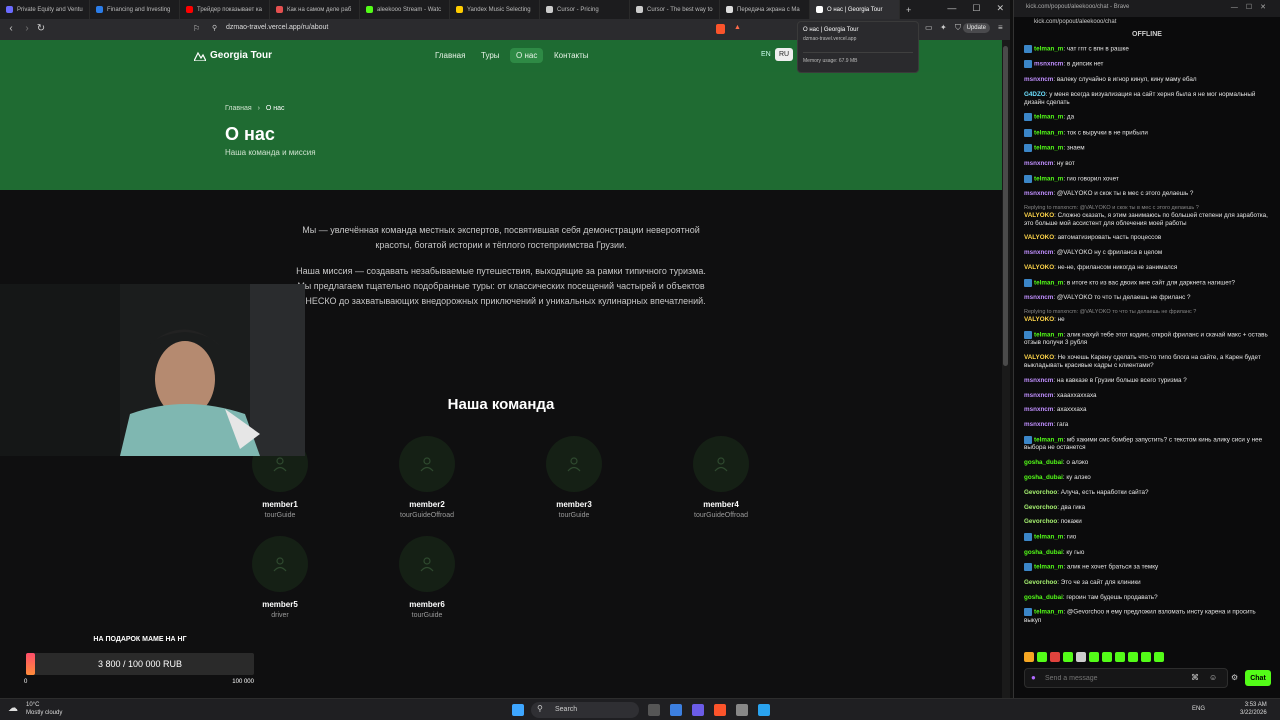 This screenshot has width=1280, height=720. Describe the element at coordinates (315, 9) in the screenshot. I see `browser-tab: Как на самом деле раб` at that location.